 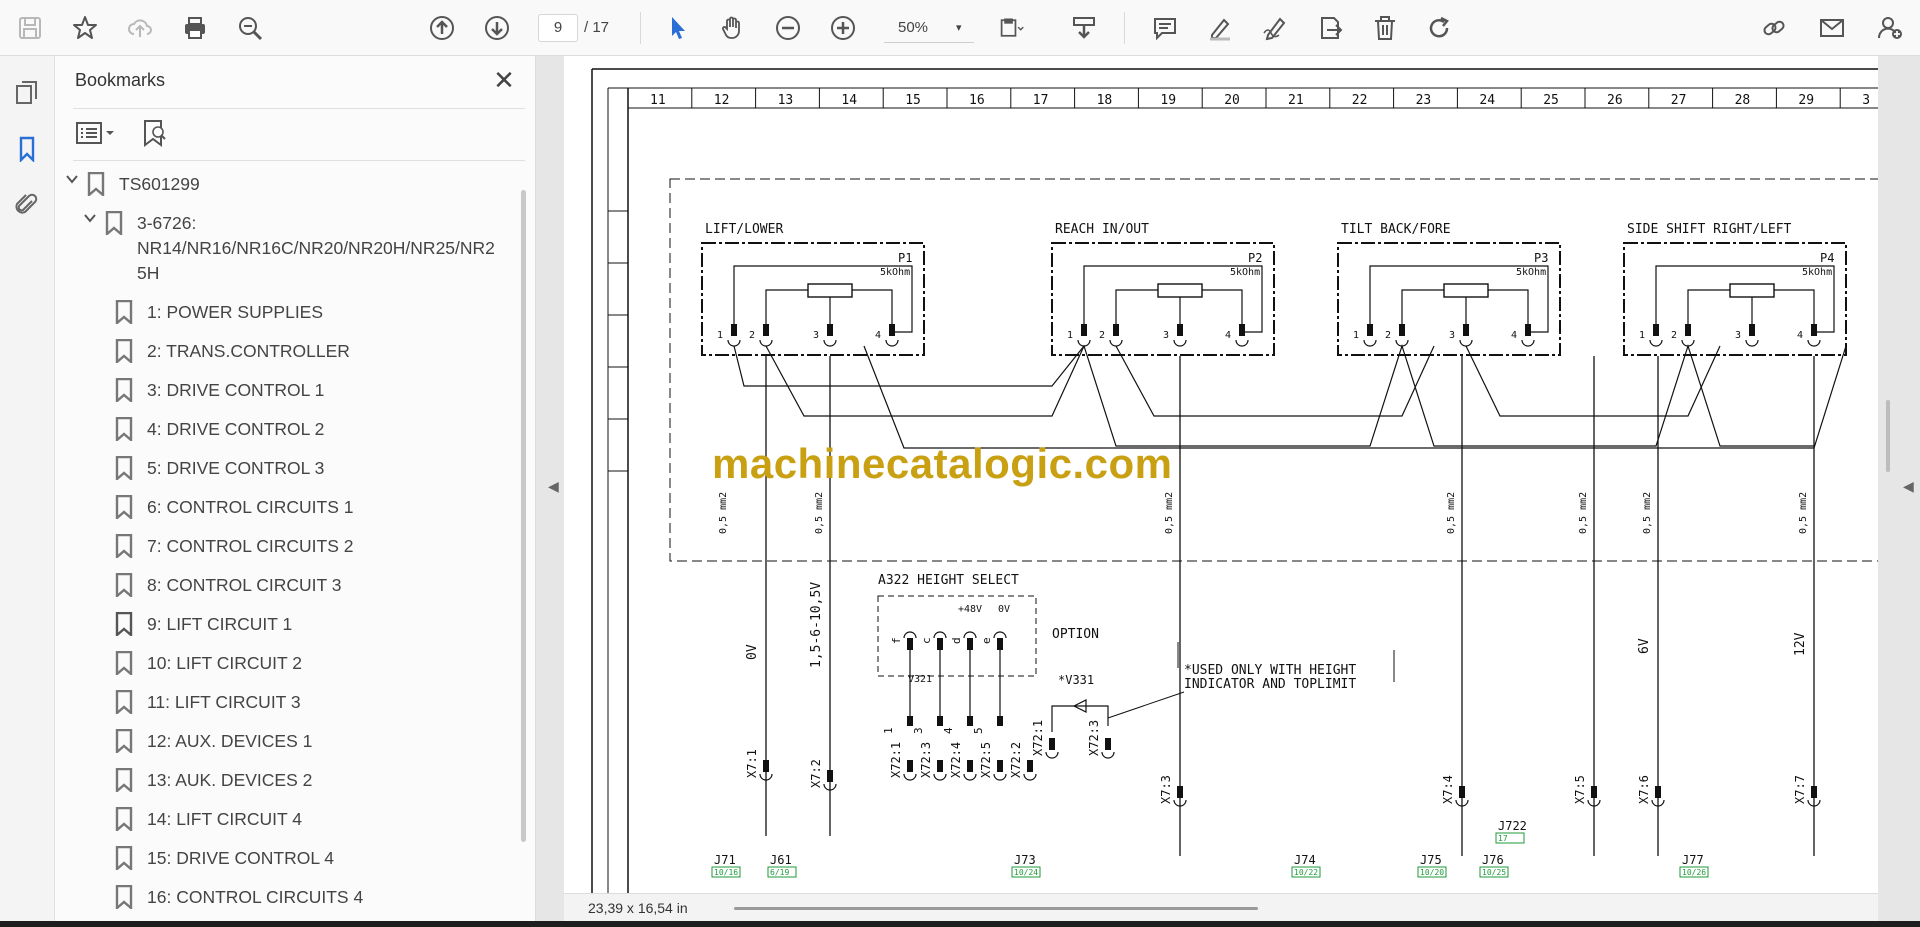 I want to click on new-bookmark-button, so click(x=154, y=133).